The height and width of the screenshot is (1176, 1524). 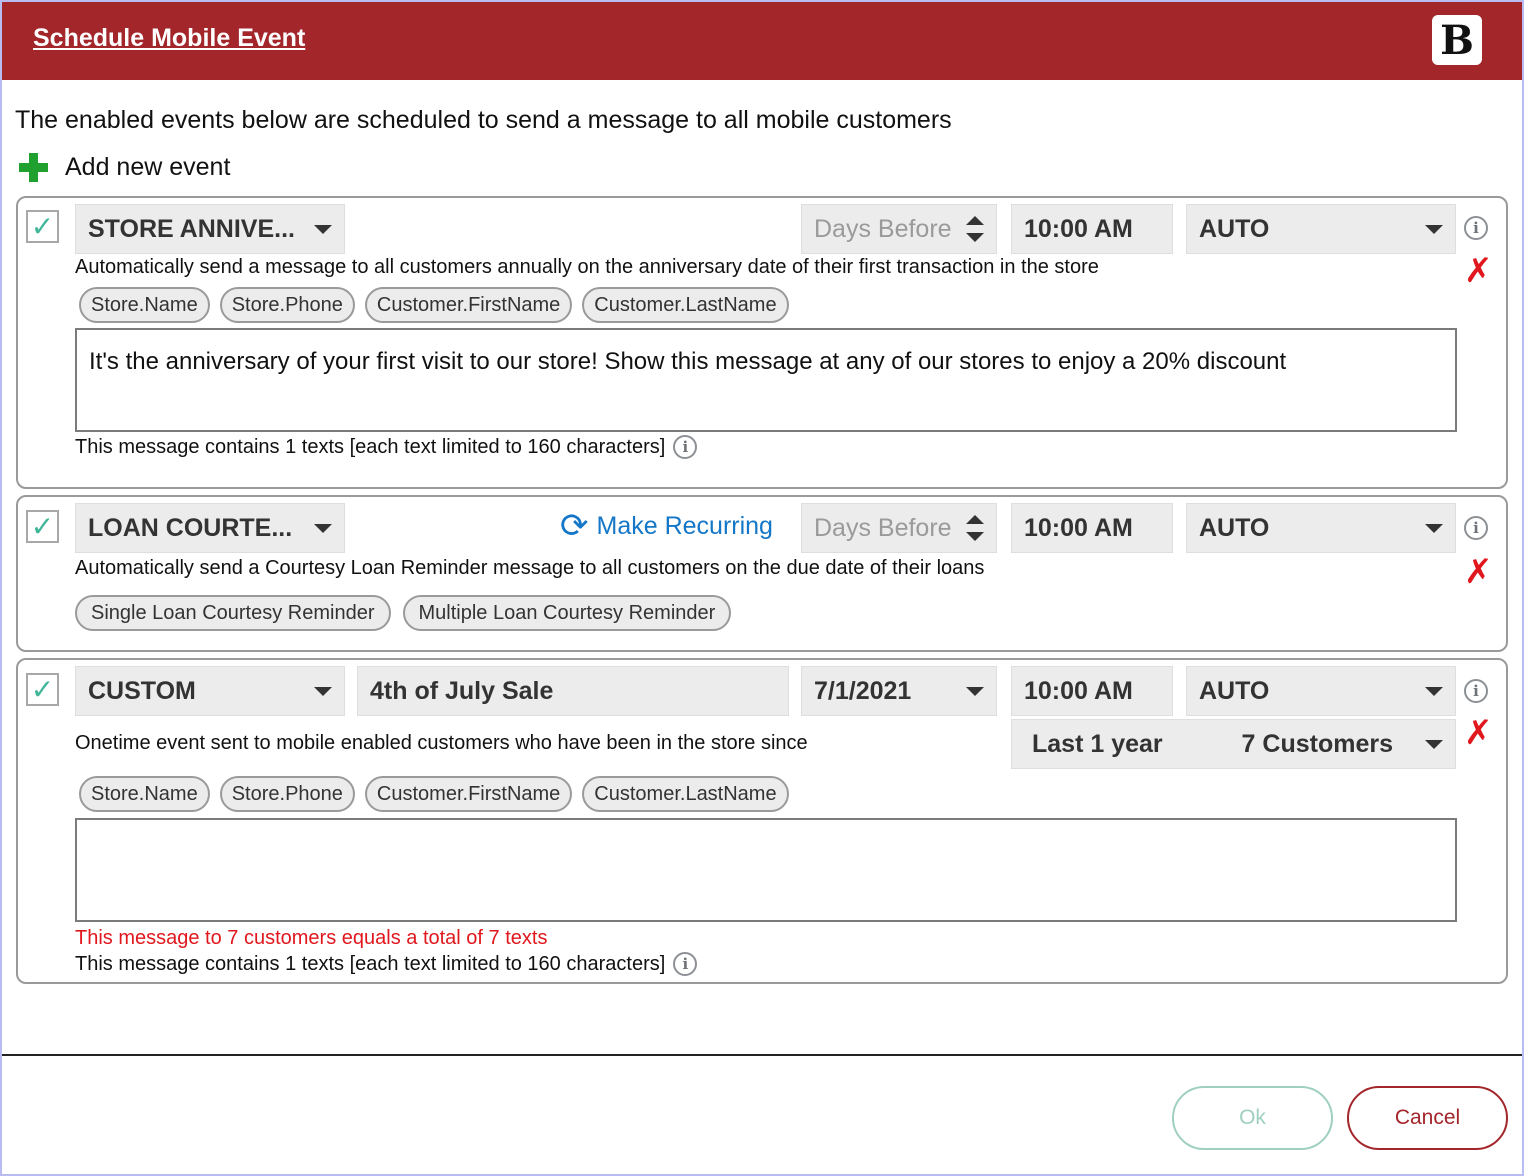 I want to click on event-name-value: 4th of July Sale, so click(x=462, y=690).